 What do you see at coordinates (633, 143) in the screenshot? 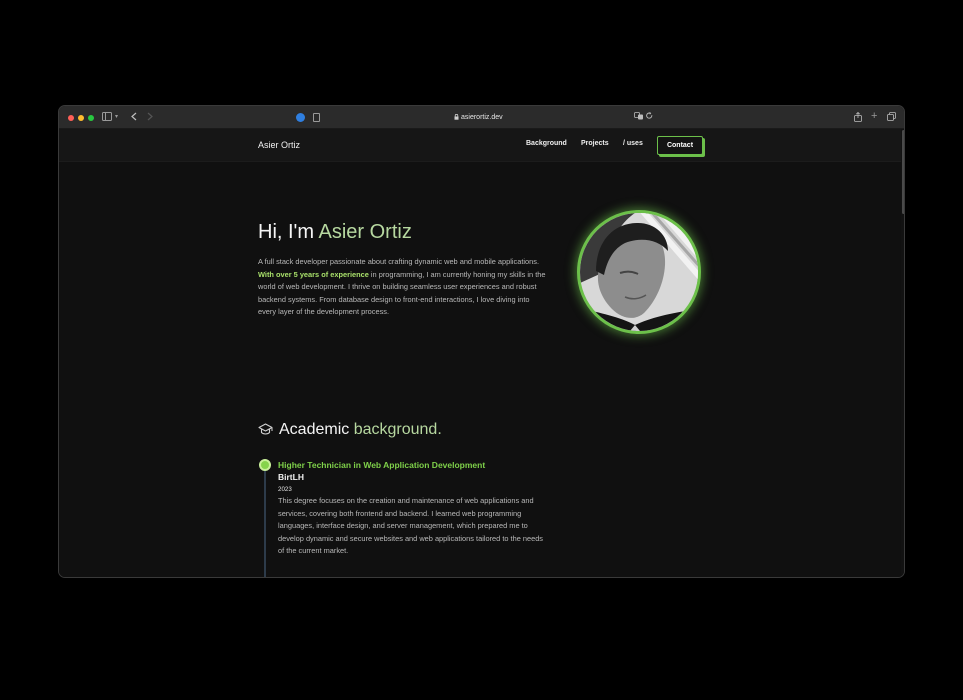
I see `nav-link-uses: / uses` at bounding box center [633, 143].